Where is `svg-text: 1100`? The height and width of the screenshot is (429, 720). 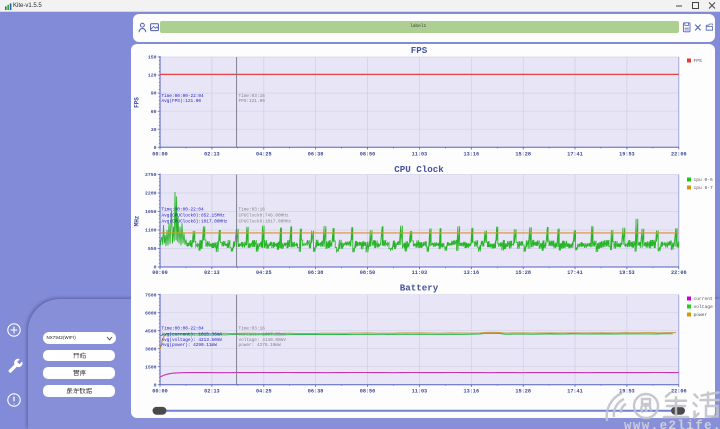
svg-text: 1100 is located at coordinates (151, 231).